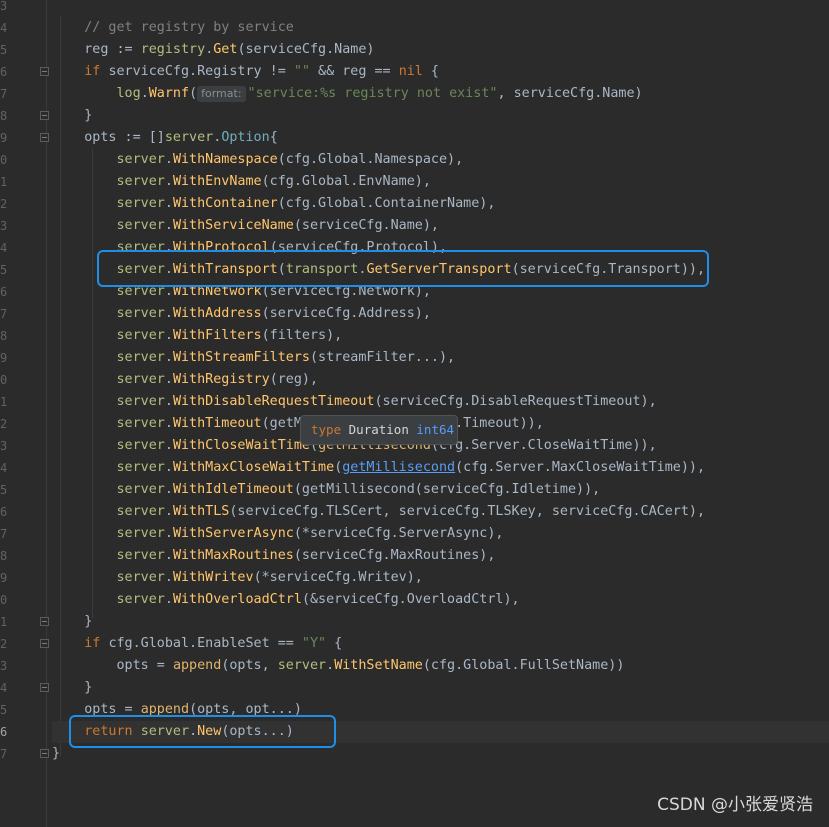  Describe the element at coordinates (440, 314) in the screenshot. I see `code-line: server.WithAddress(serviceCfg.Address),` at that location.